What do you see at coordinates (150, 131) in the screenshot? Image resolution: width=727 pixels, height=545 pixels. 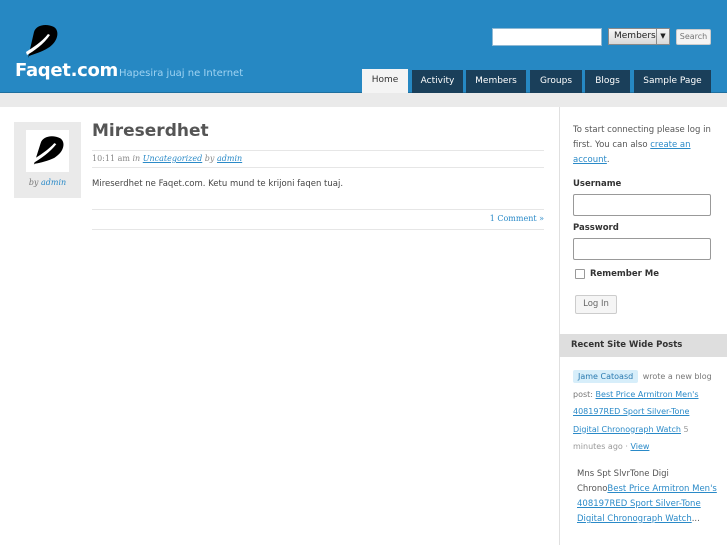 I see `post-title: Mireserdhet` at bounding box center [150, 131].